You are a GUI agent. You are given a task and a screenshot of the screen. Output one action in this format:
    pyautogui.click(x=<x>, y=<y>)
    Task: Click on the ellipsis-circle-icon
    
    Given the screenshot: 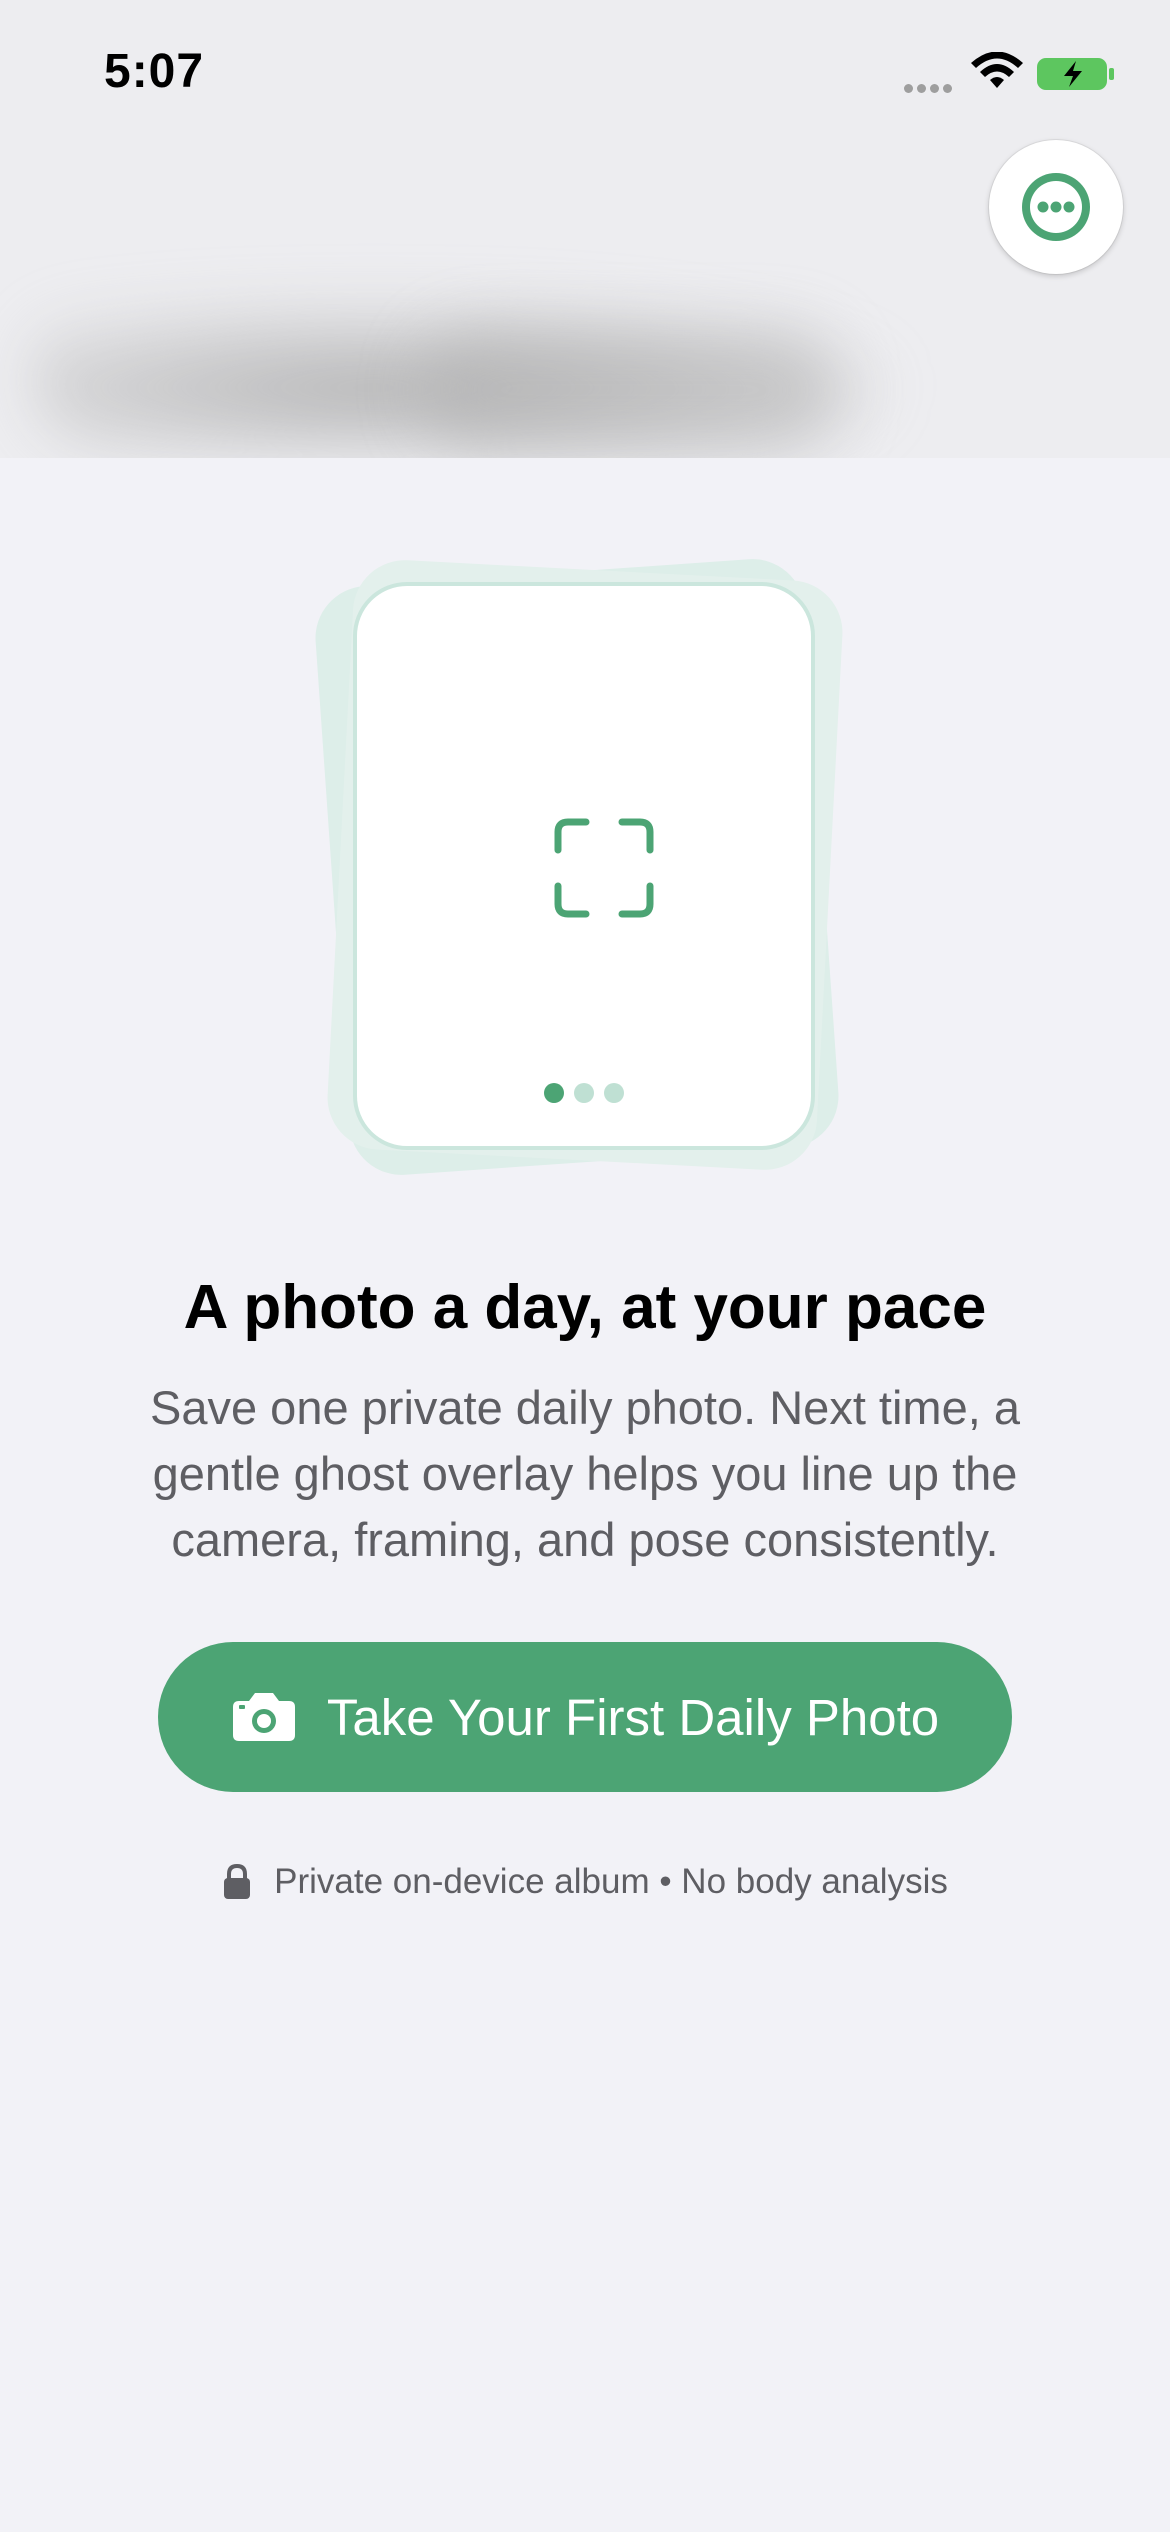 What is the action you would take?
    pyautogui.click(x=1056, y=207)
    